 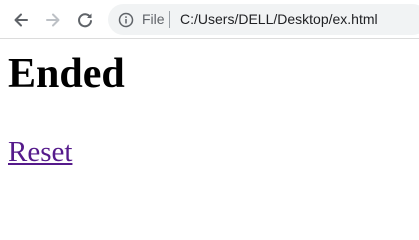 I want to click on address-bar: File C:/Users/DELL/Desktop/ex.html, so click(x=263, y=19).